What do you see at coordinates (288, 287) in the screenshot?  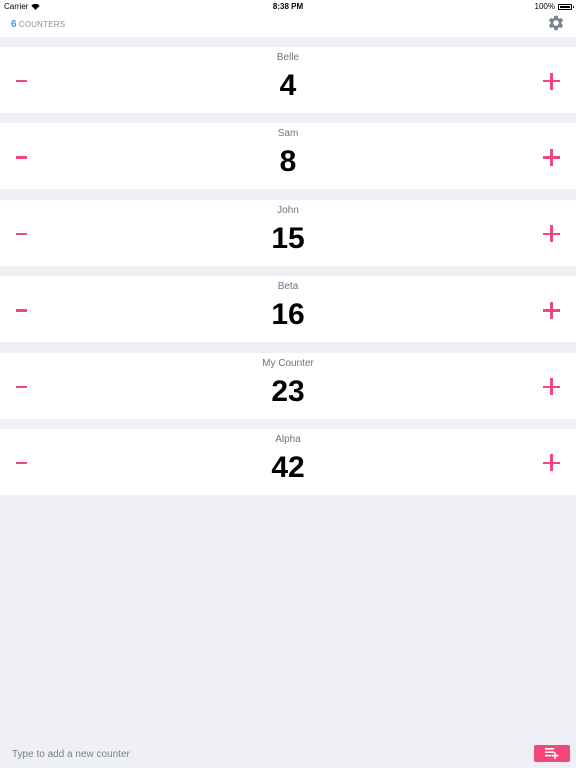 I see `counter-name: Beta` at bounding box center [288, 287].